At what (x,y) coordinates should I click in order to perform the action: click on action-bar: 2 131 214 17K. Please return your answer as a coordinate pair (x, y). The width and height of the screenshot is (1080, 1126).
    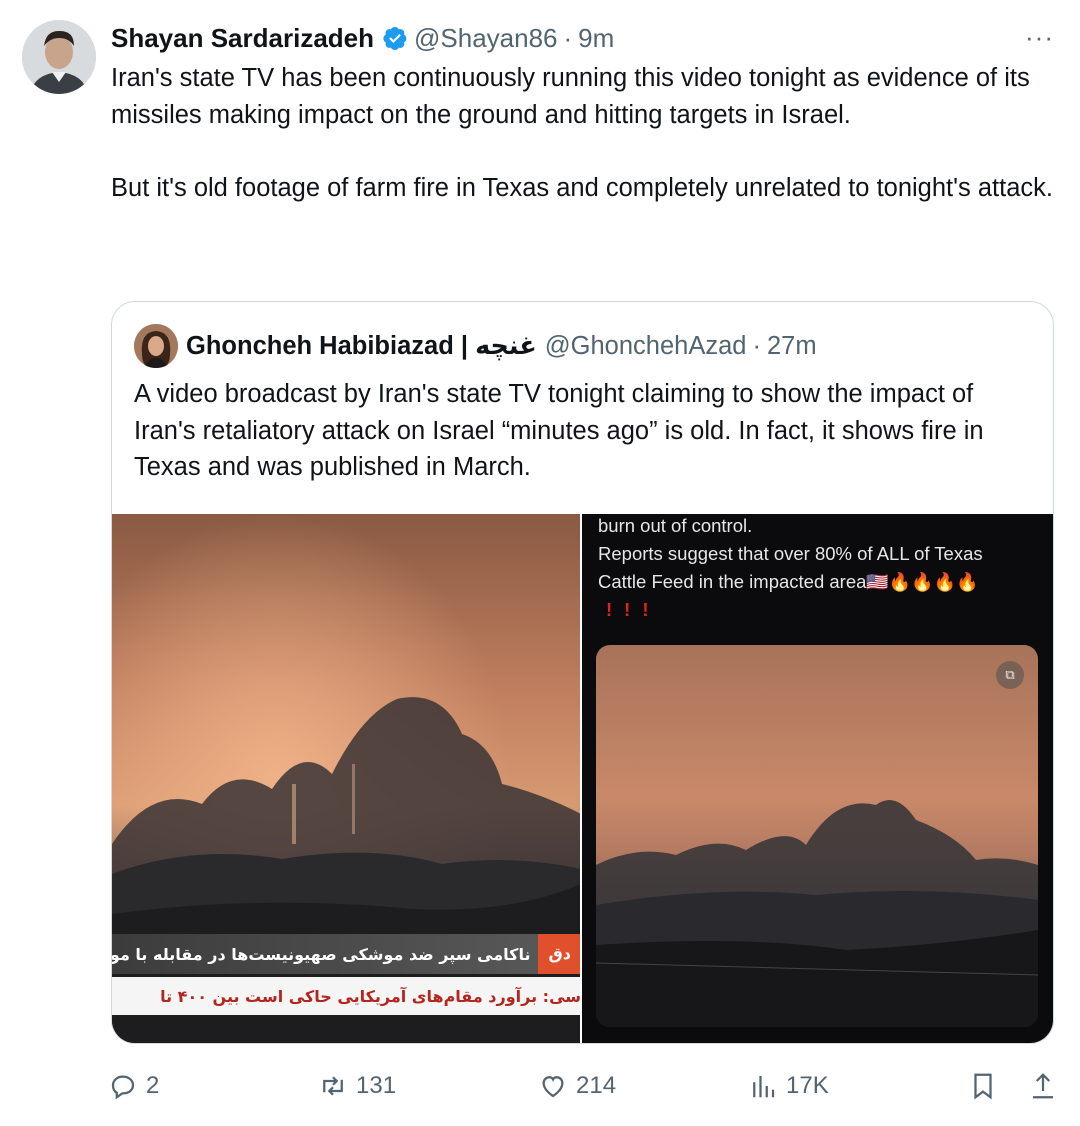
    Looking at the image, I should click on (588, 1086).